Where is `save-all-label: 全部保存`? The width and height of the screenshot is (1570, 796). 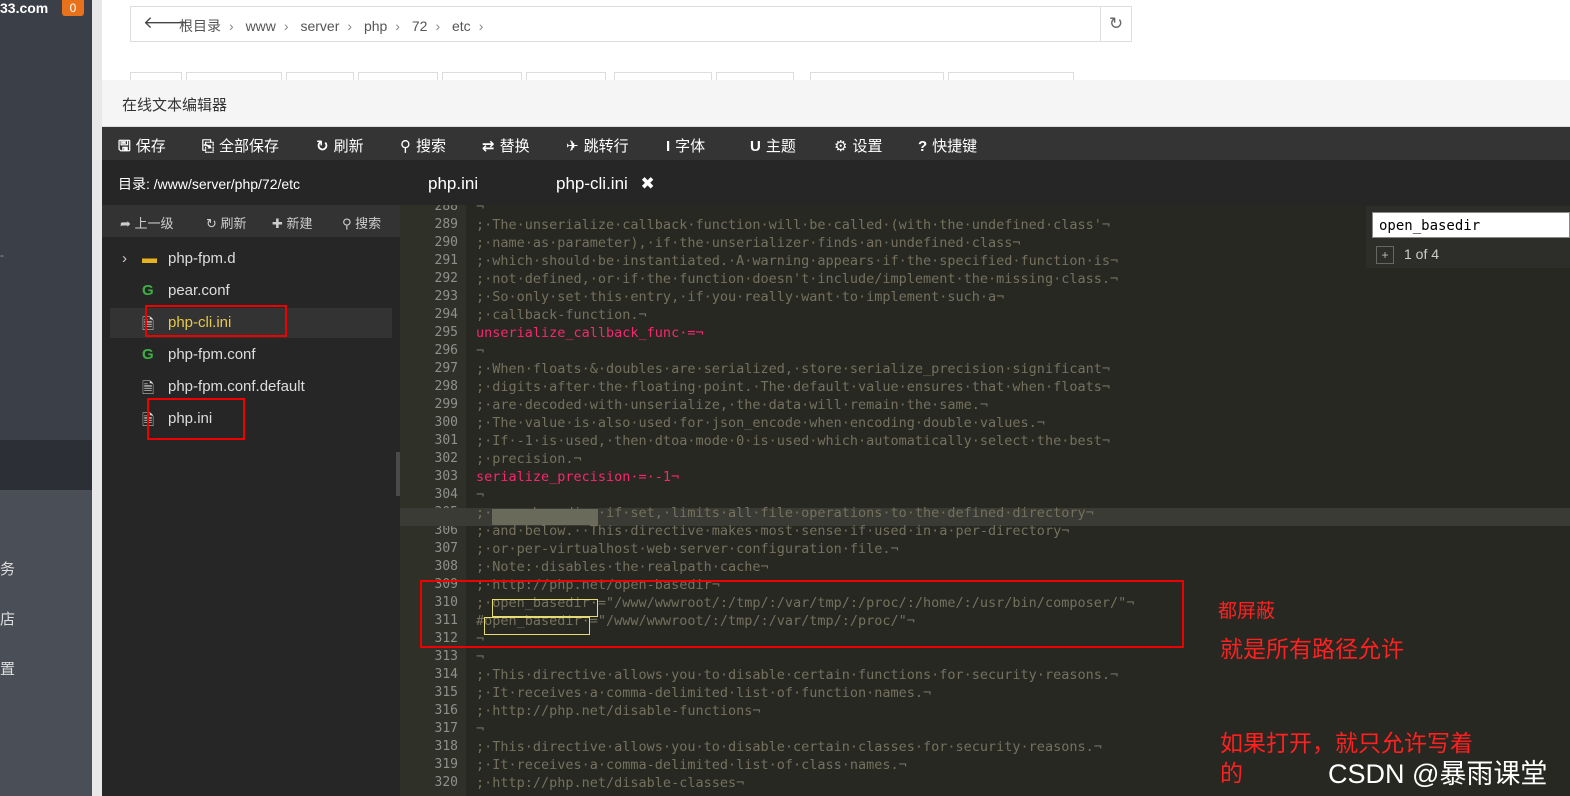 save-all-label: 全部保存 is located at coordinates (249, 146).